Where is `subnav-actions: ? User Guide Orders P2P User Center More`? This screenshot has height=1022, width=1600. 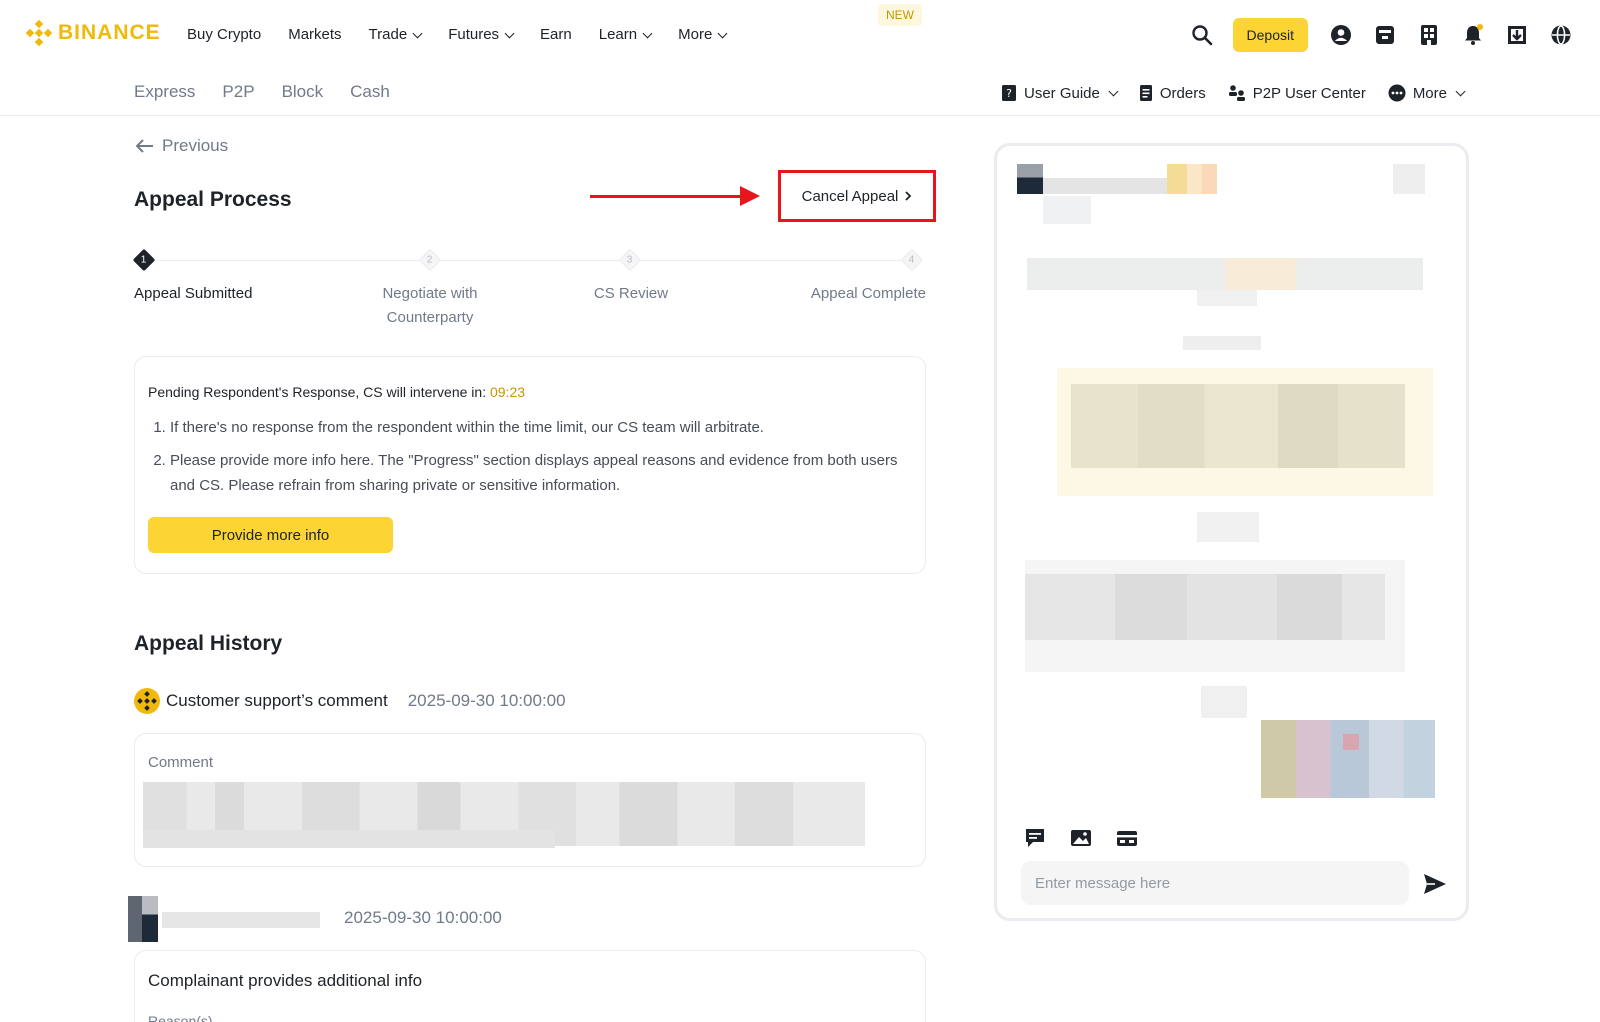
subnav-actions: ? User Guide Orders P2P User Center More is located at coordinates (1222, 93).